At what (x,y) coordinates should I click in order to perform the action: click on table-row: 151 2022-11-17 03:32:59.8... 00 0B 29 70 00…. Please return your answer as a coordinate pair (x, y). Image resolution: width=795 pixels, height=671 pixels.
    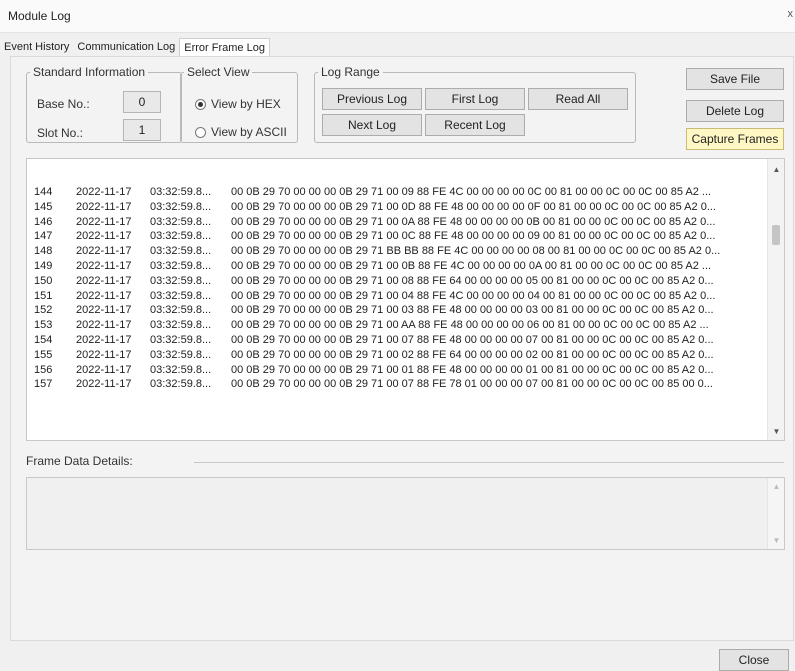
    Looking at the image, I should click on (397, 296).